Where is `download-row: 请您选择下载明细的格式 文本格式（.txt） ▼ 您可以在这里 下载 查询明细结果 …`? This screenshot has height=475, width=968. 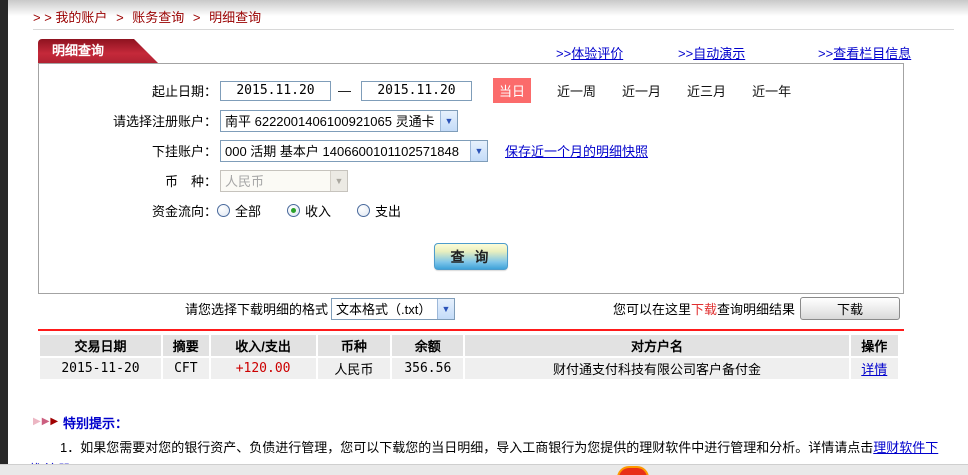 download-row: 请您选择下载明细的格式 文本格式（.txt） ▼ 您可以在这里 下载 查询明细结果 … is located at coordinates (471, 308).